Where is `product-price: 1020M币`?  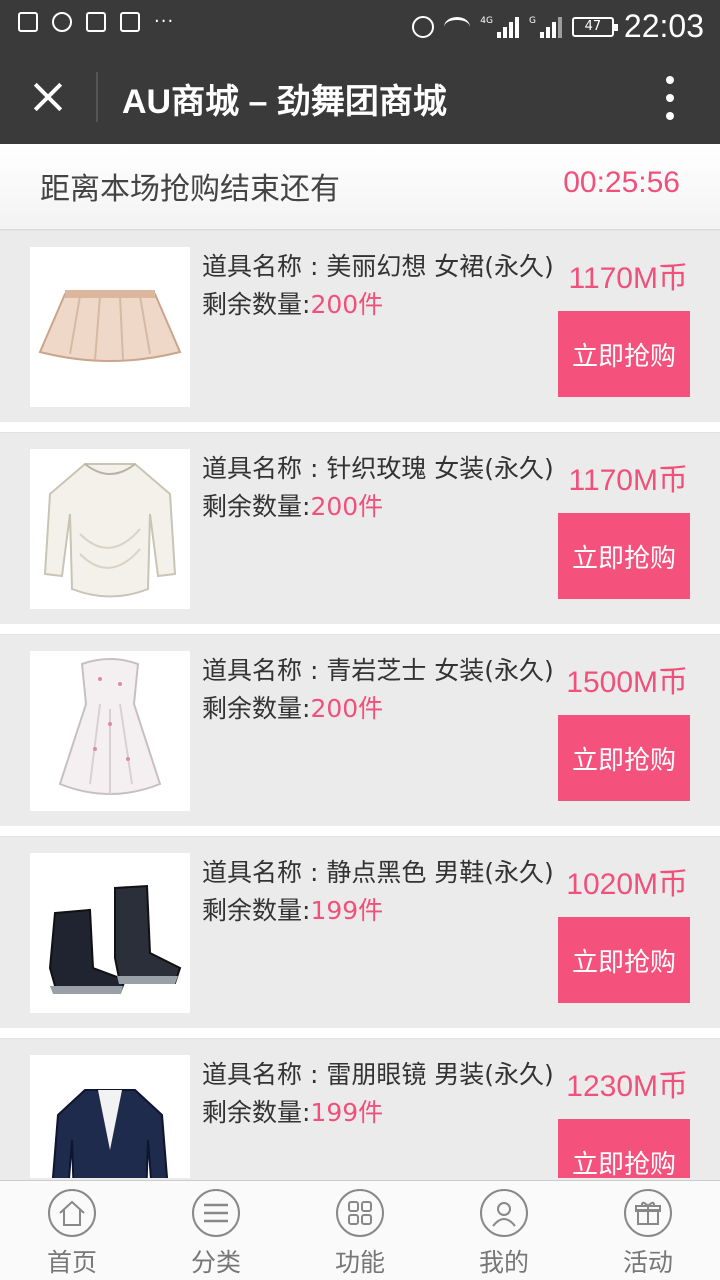
product-price: 1020M币 is located at coordinates (627, 884).